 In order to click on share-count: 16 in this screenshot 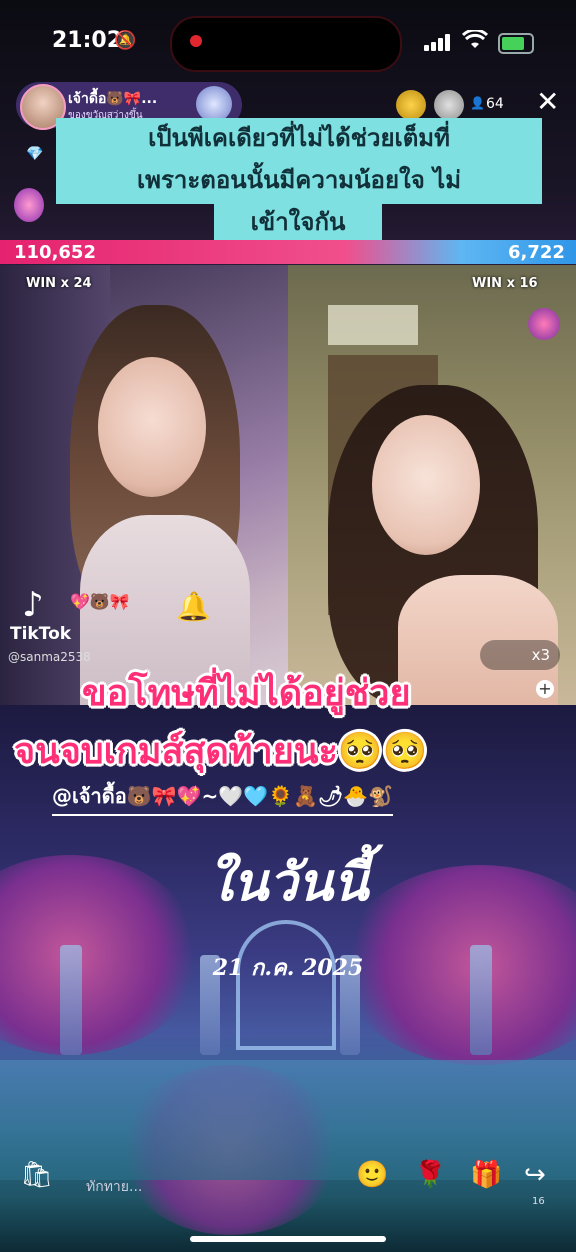, I will do `click(538, 1201)`.